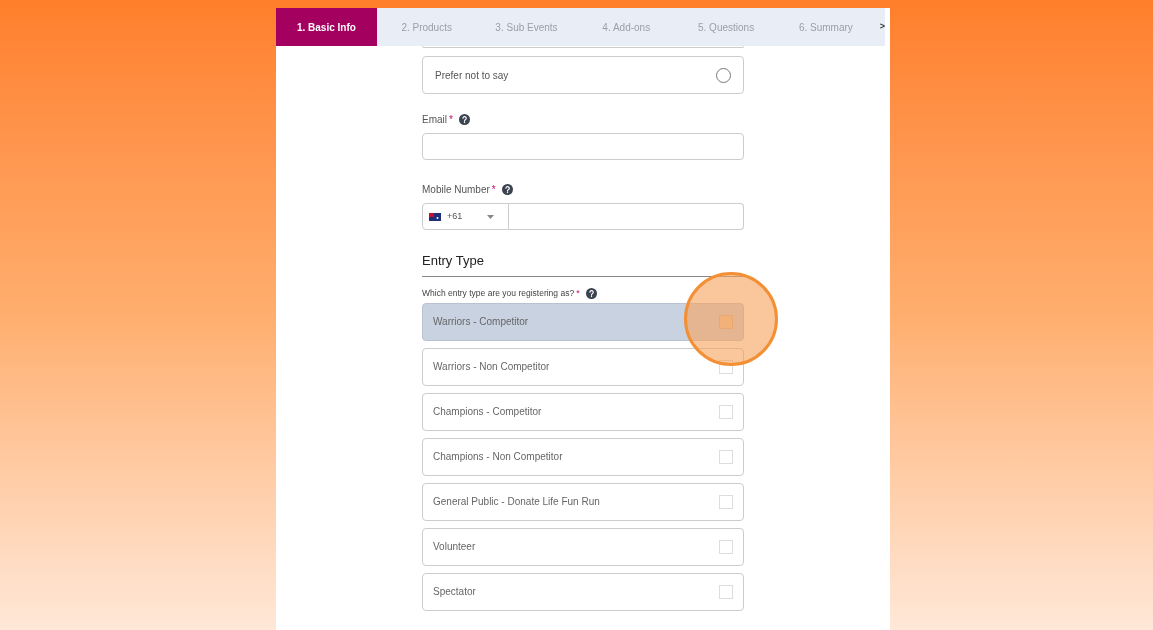  Describe the element at coordinates (583, 75) in the screenshot. I see `radio-option: Prefer not to say` at that location.